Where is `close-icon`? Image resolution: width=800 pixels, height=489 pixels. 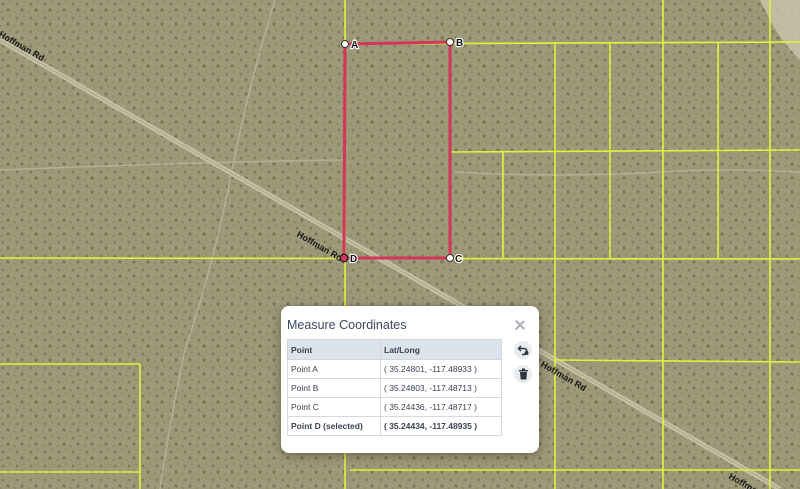 close-icon is located at coordinates (520, 325).